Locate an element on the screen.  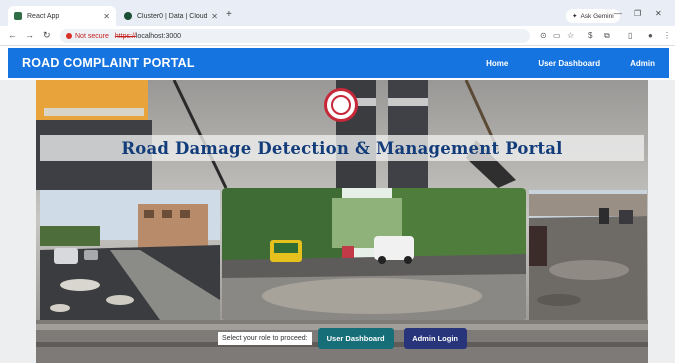
wet-road-image is located at coordinates (588, 255).